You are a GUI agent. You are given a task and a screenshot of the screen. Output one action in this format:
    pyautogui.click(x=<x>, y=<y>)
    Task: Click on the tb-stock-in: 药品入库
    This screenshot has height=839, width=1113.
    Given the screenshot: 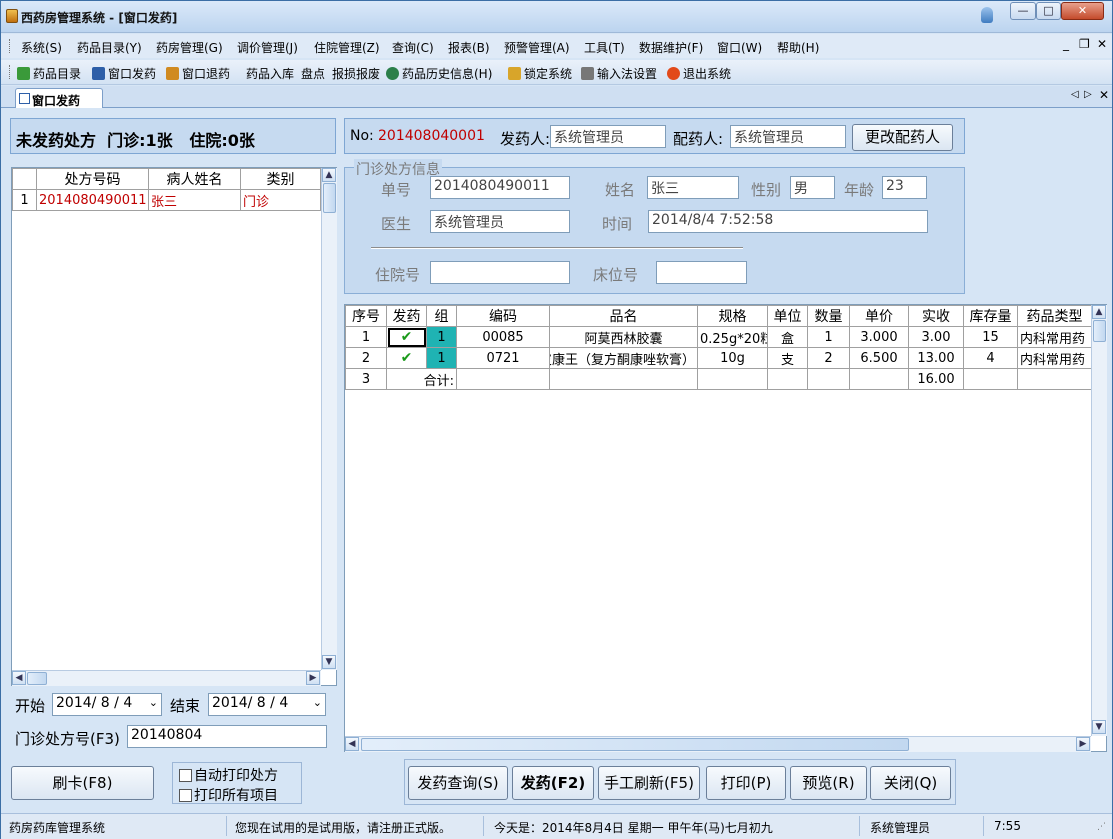 What is the action you would take?
    pyautogui.click(x=270, y=73)
    